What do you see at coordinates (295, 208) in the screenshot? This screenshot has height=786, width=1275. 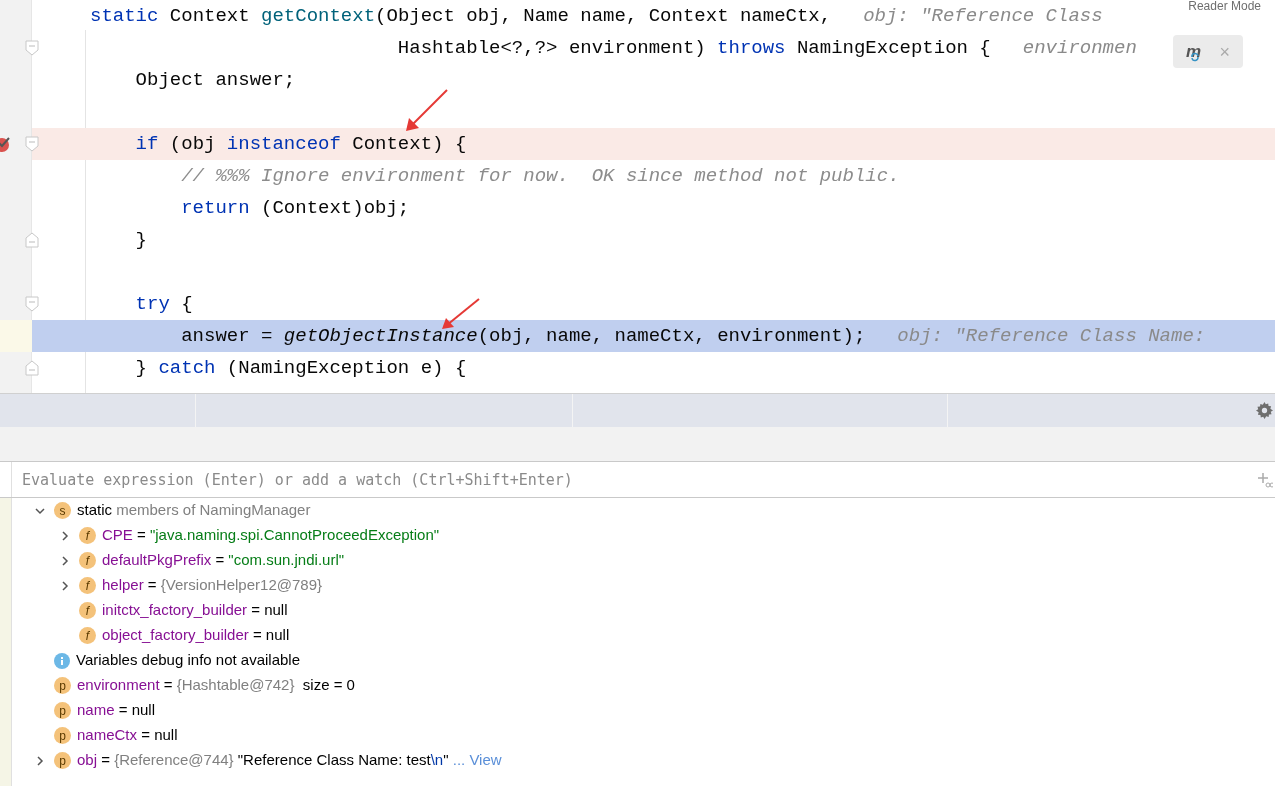 I see `code-line: return (Context)obj;` at bounding box center [295, 208].